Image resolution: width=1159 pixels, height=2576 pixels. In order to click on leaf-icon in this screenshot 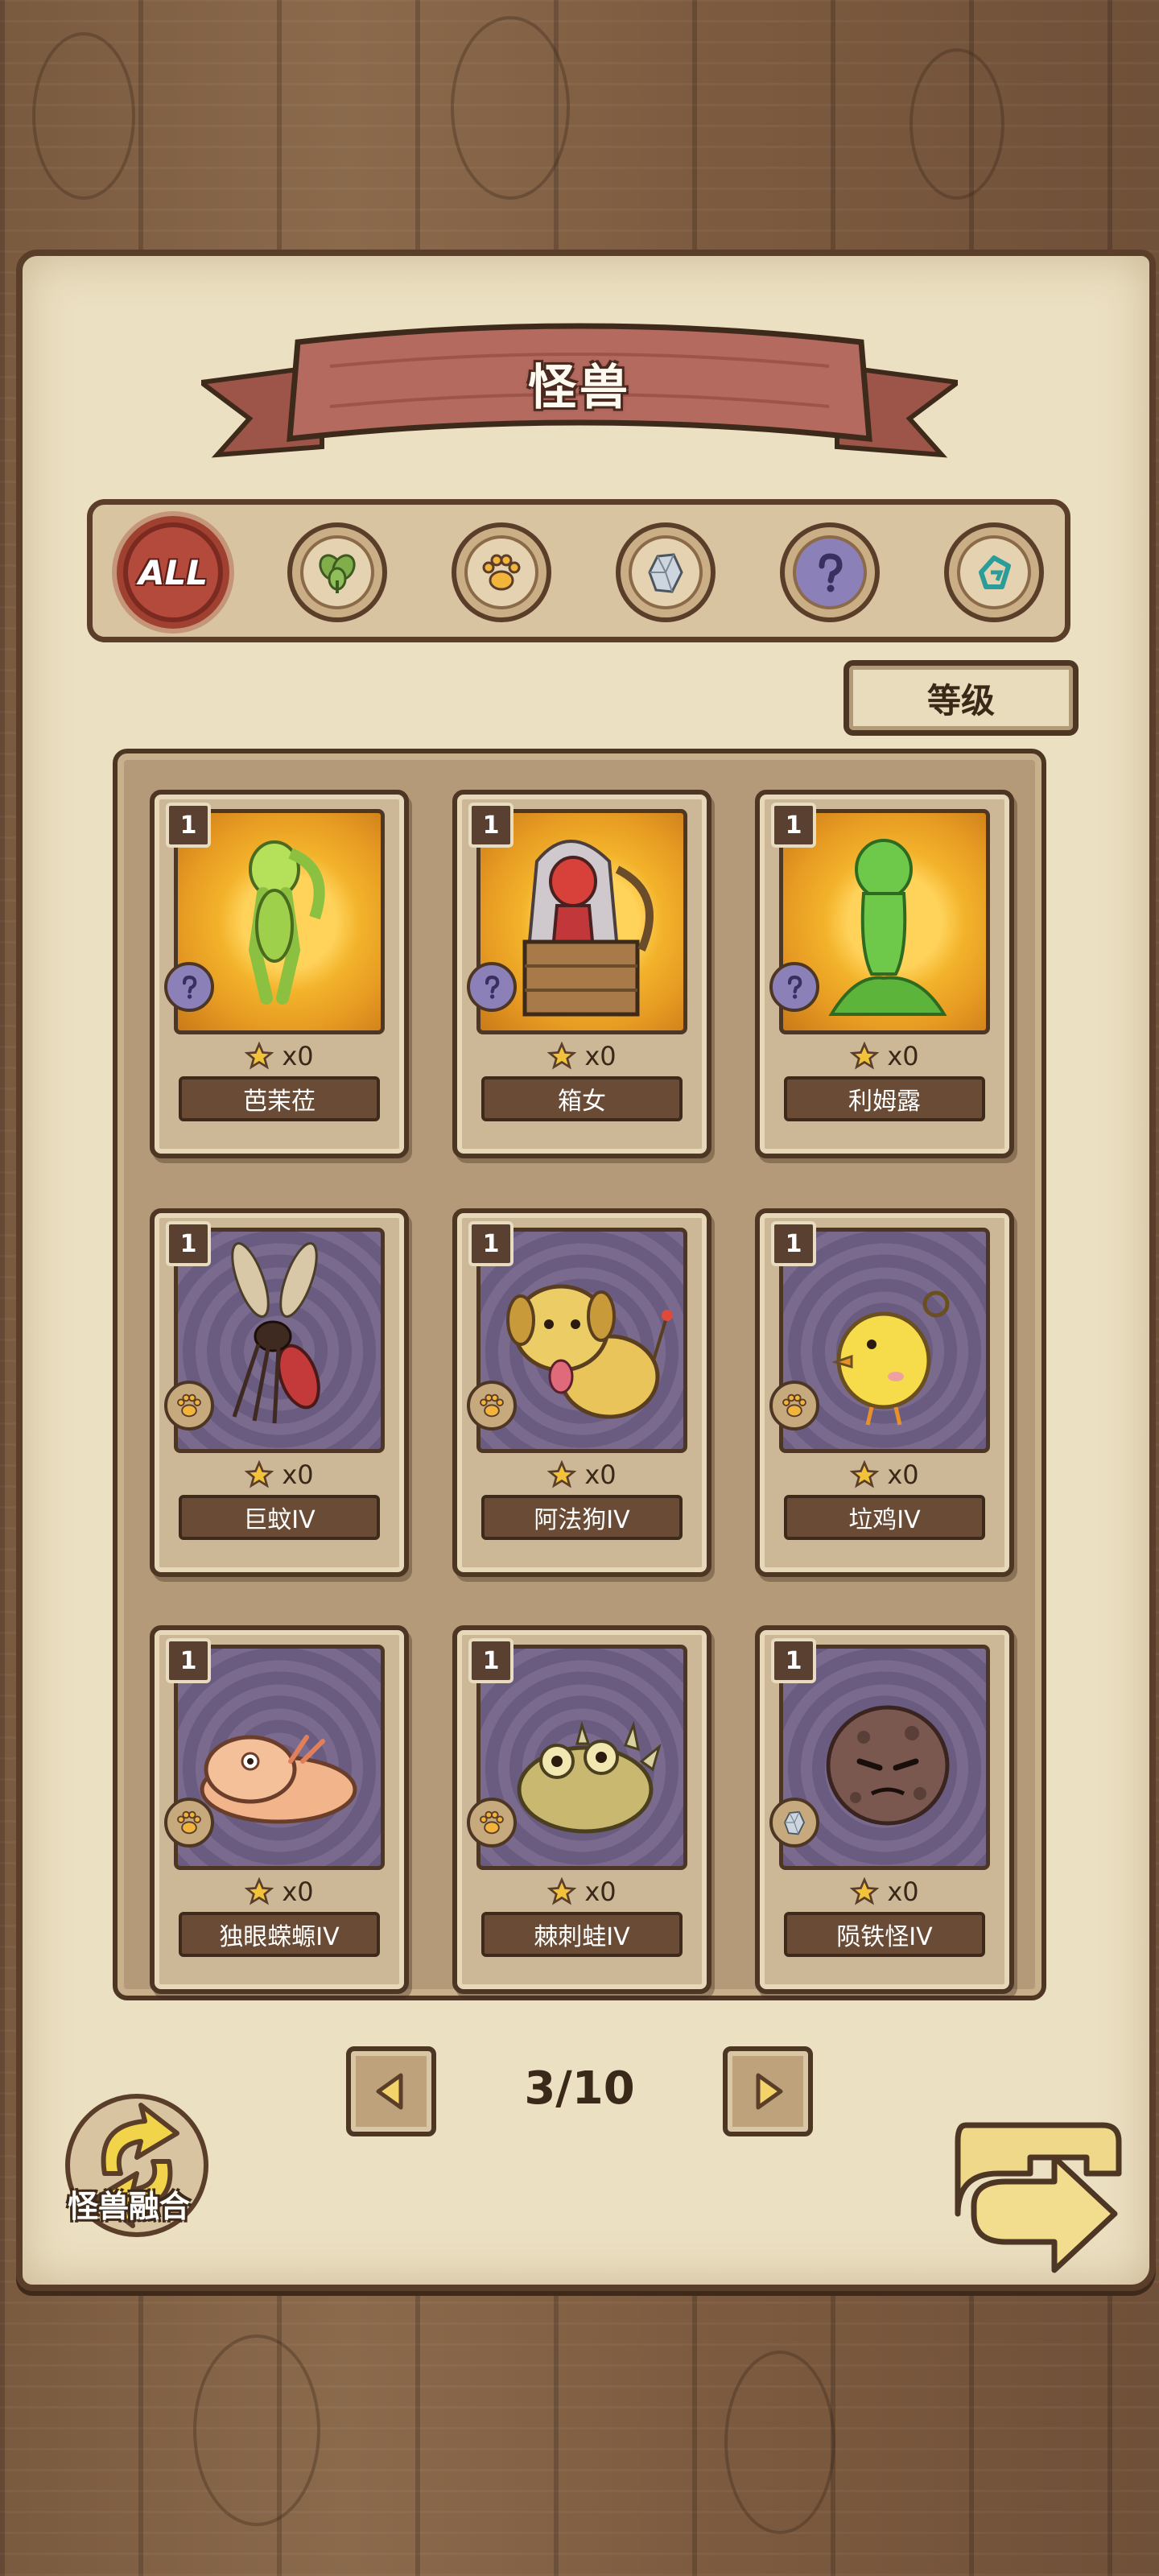, I will do `click(337, 573)`.